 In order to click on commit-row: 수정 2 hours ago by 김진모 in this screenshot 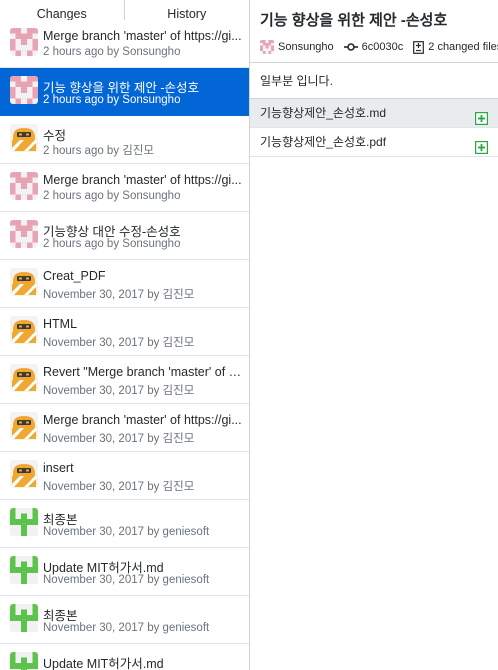, I will do `click(124, 140)`.